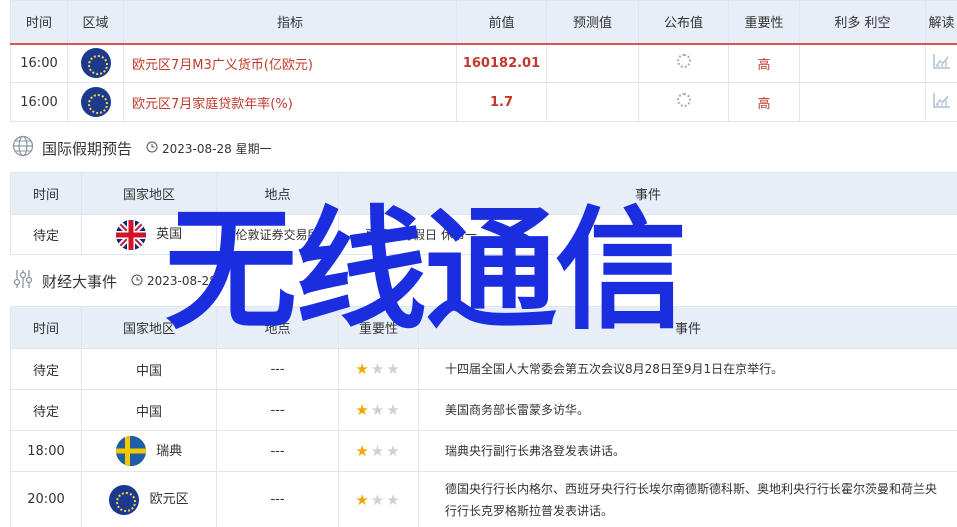 The image size is (957, 527). Describe the element at coordinates (169, 451) in the screenshot. I see `country-name: 瑞典` at that location.